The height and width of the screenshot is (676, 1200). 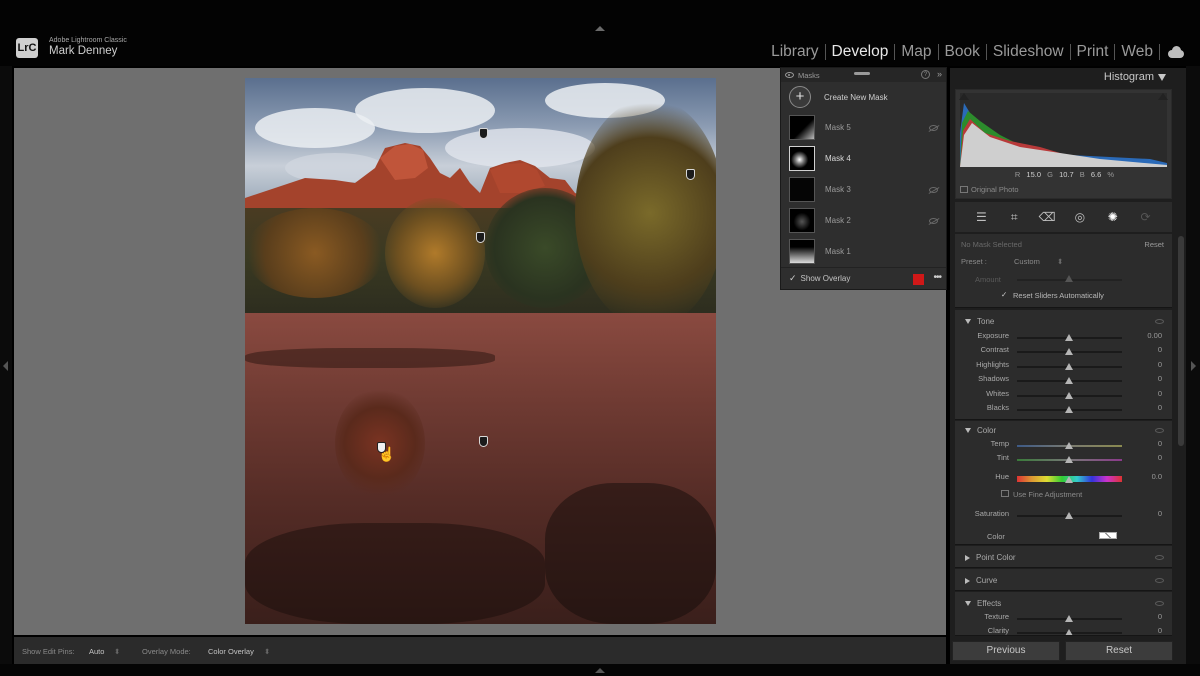 I want to click on panel-menu-triangle-icon, so click(x=1162, y=77).